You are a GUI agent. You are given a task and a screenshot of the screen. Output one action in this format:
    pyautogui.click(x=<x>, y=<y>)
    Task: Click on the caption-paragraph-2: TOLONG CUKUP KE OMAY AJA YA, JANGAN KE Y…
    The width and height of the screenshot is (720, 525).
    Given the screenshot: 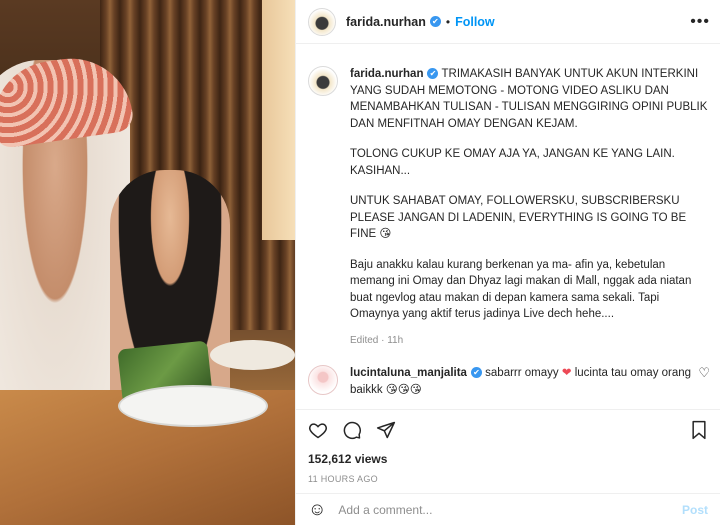 What is the action you would take?
    pyautogui.click(x=512, y=162)
    